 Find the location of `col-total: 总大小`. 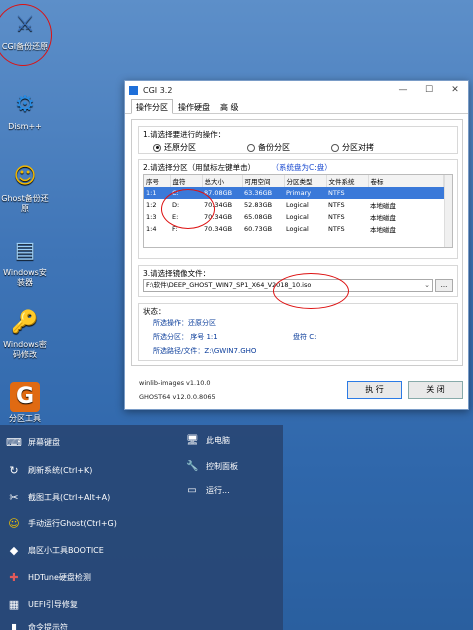

col-total: 总大小 is located at coordinates (222, 181).